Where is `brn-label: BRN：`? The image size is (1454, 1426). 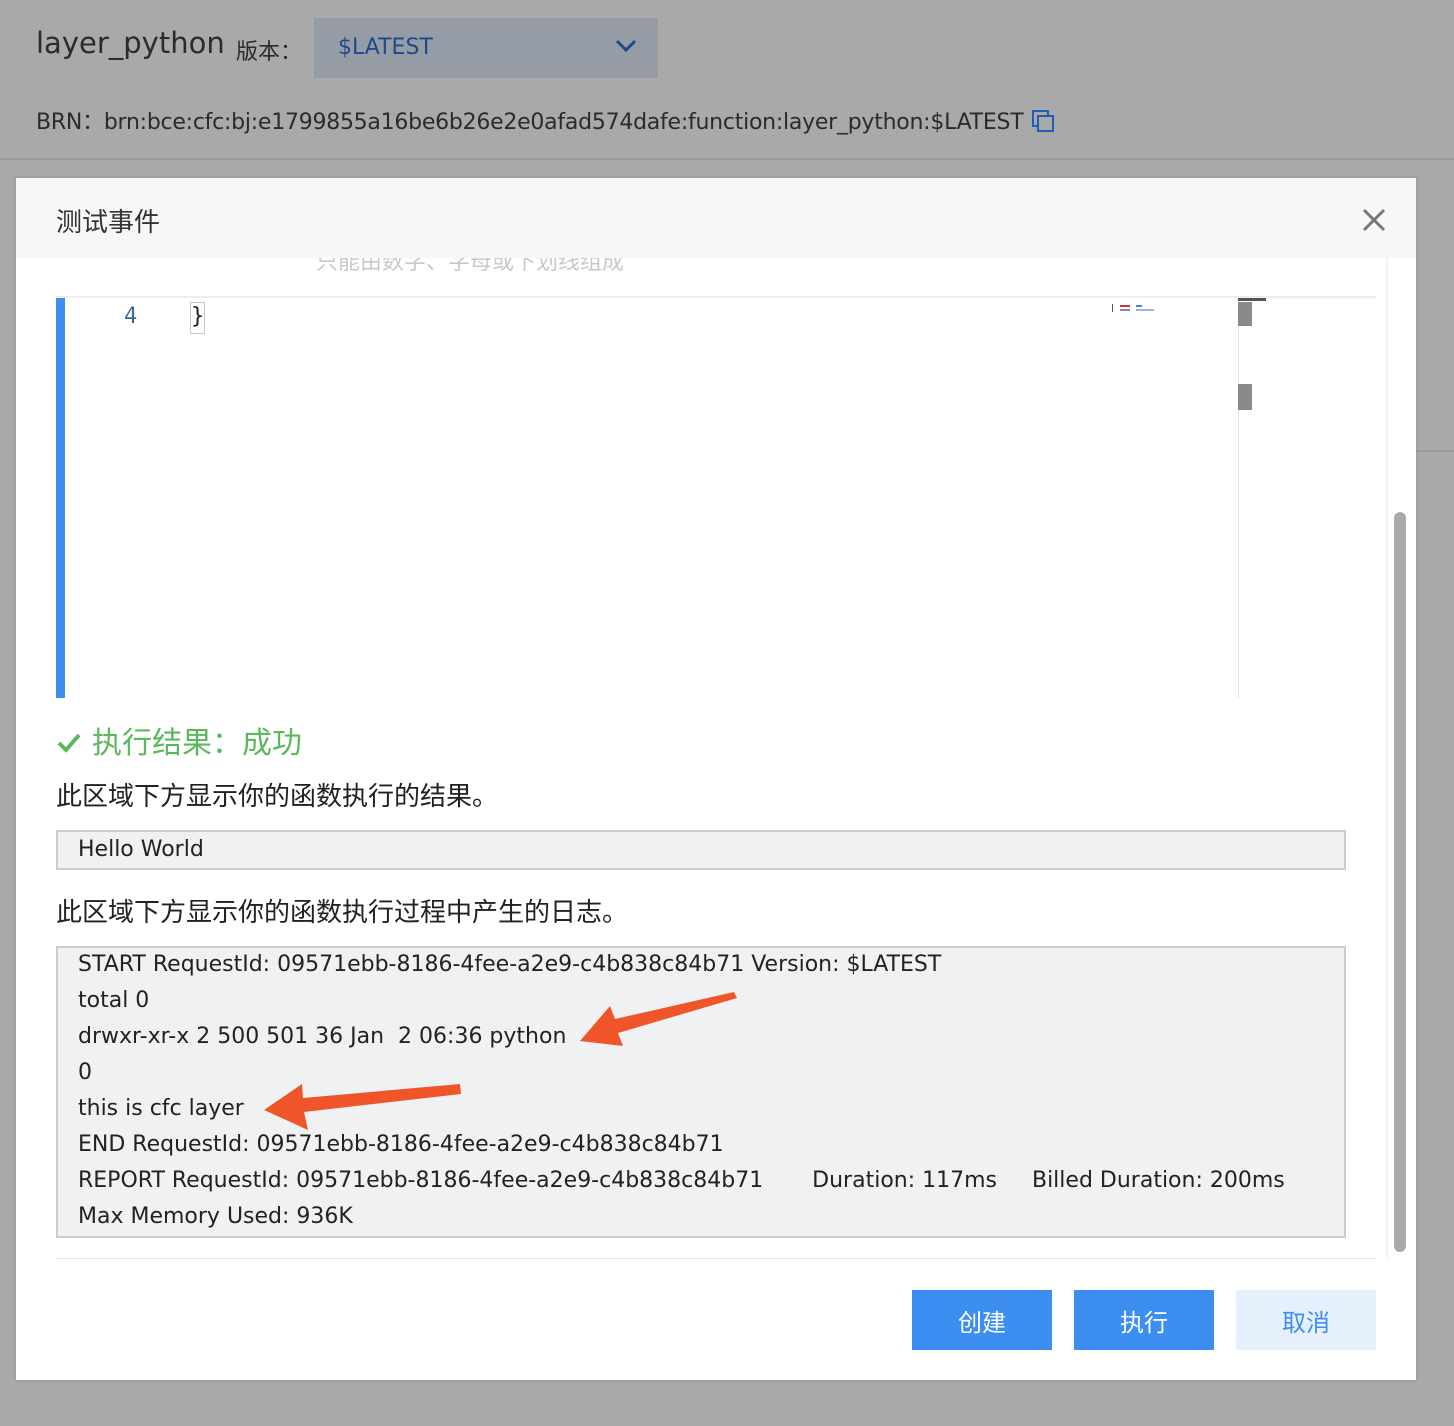
brn-label: BRN： is located at coordinates (70, 122).